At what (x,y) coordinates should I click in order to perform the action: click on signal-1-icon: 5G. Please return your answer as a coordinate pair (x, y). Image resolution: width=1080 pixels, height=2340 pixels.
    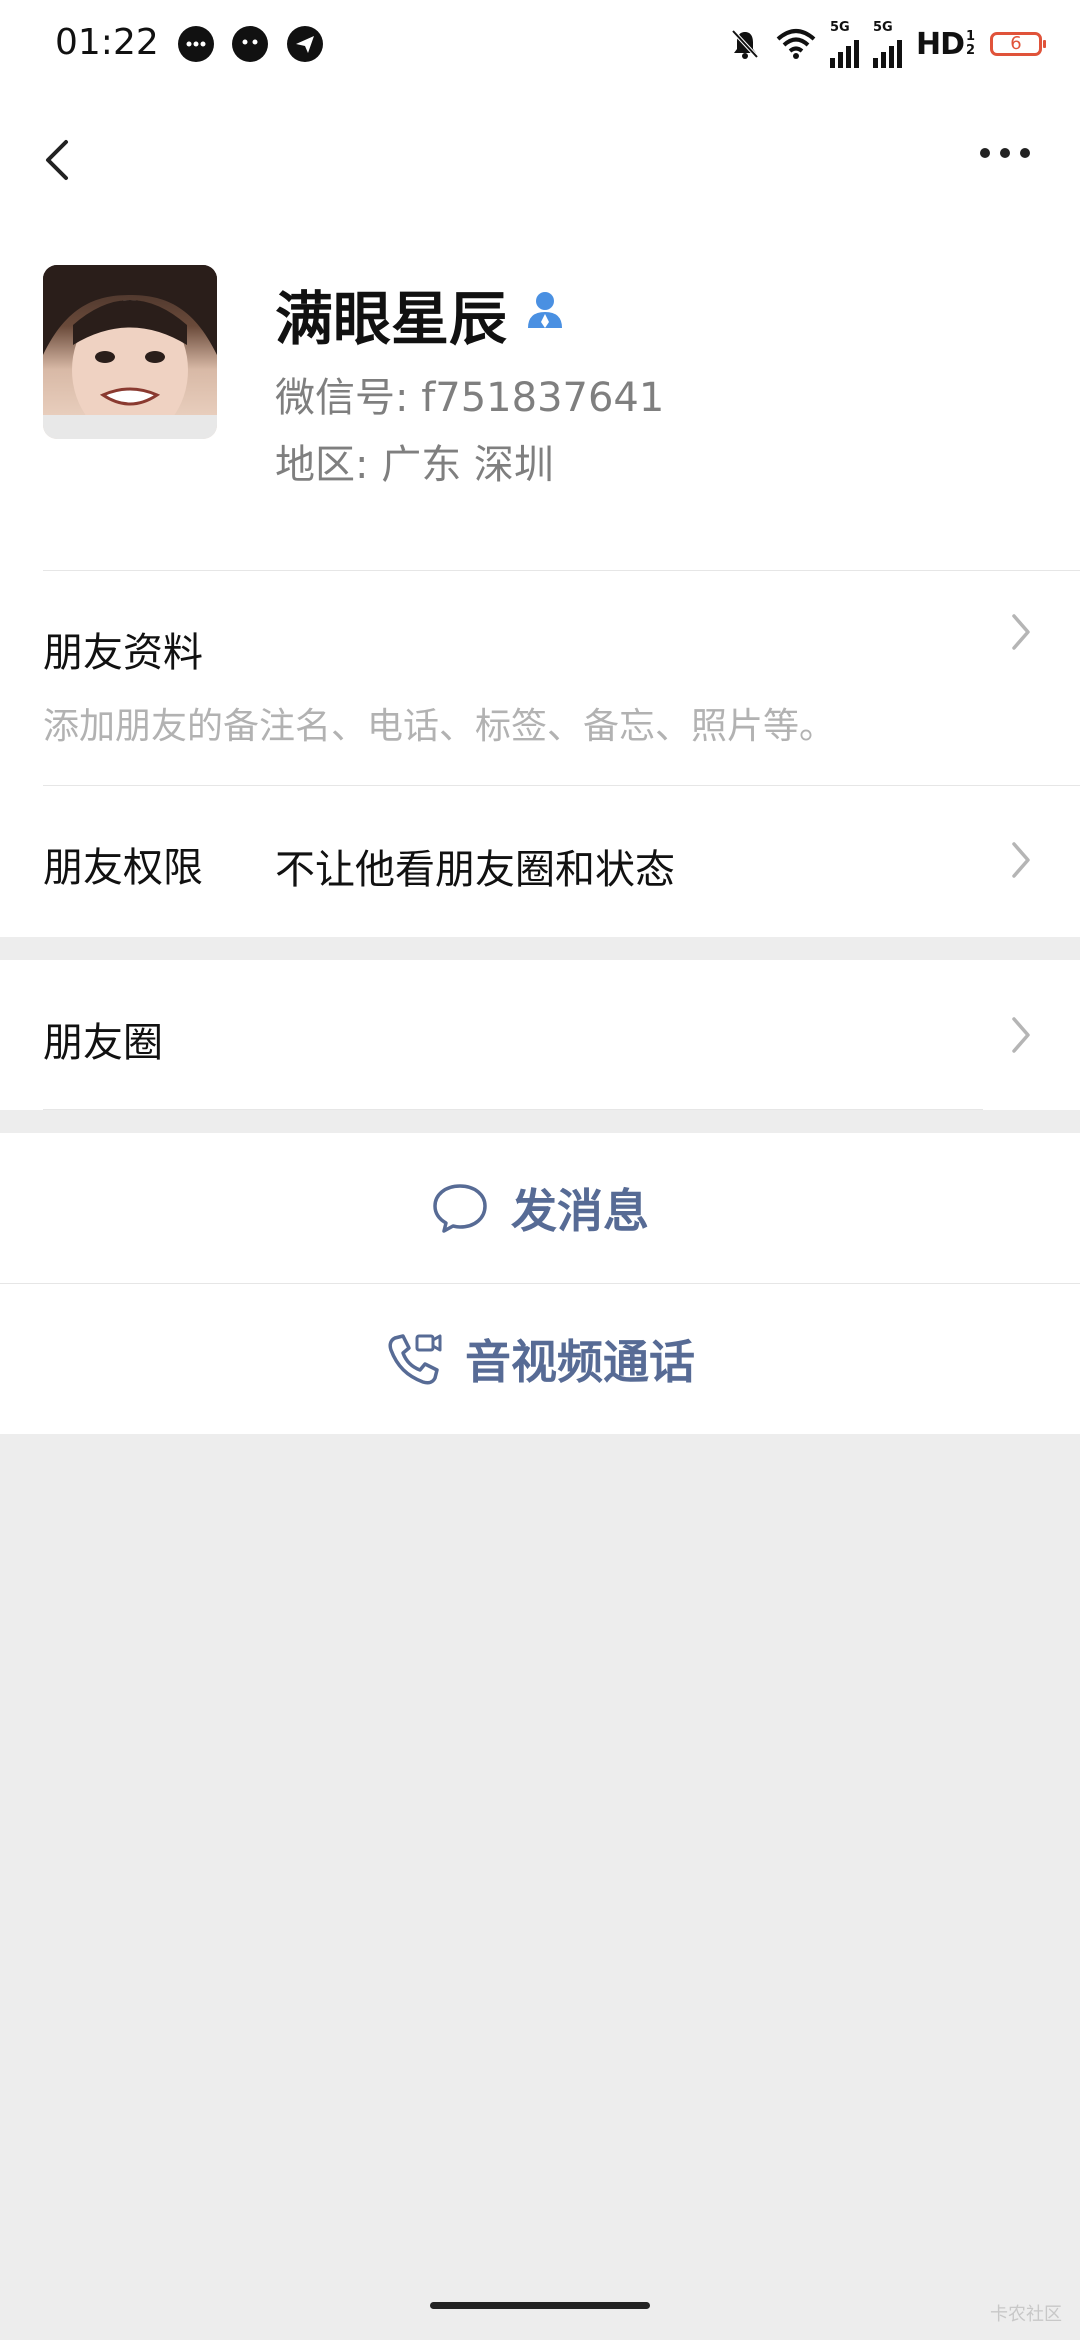
    Looking at the image, I should click on (844, 43).